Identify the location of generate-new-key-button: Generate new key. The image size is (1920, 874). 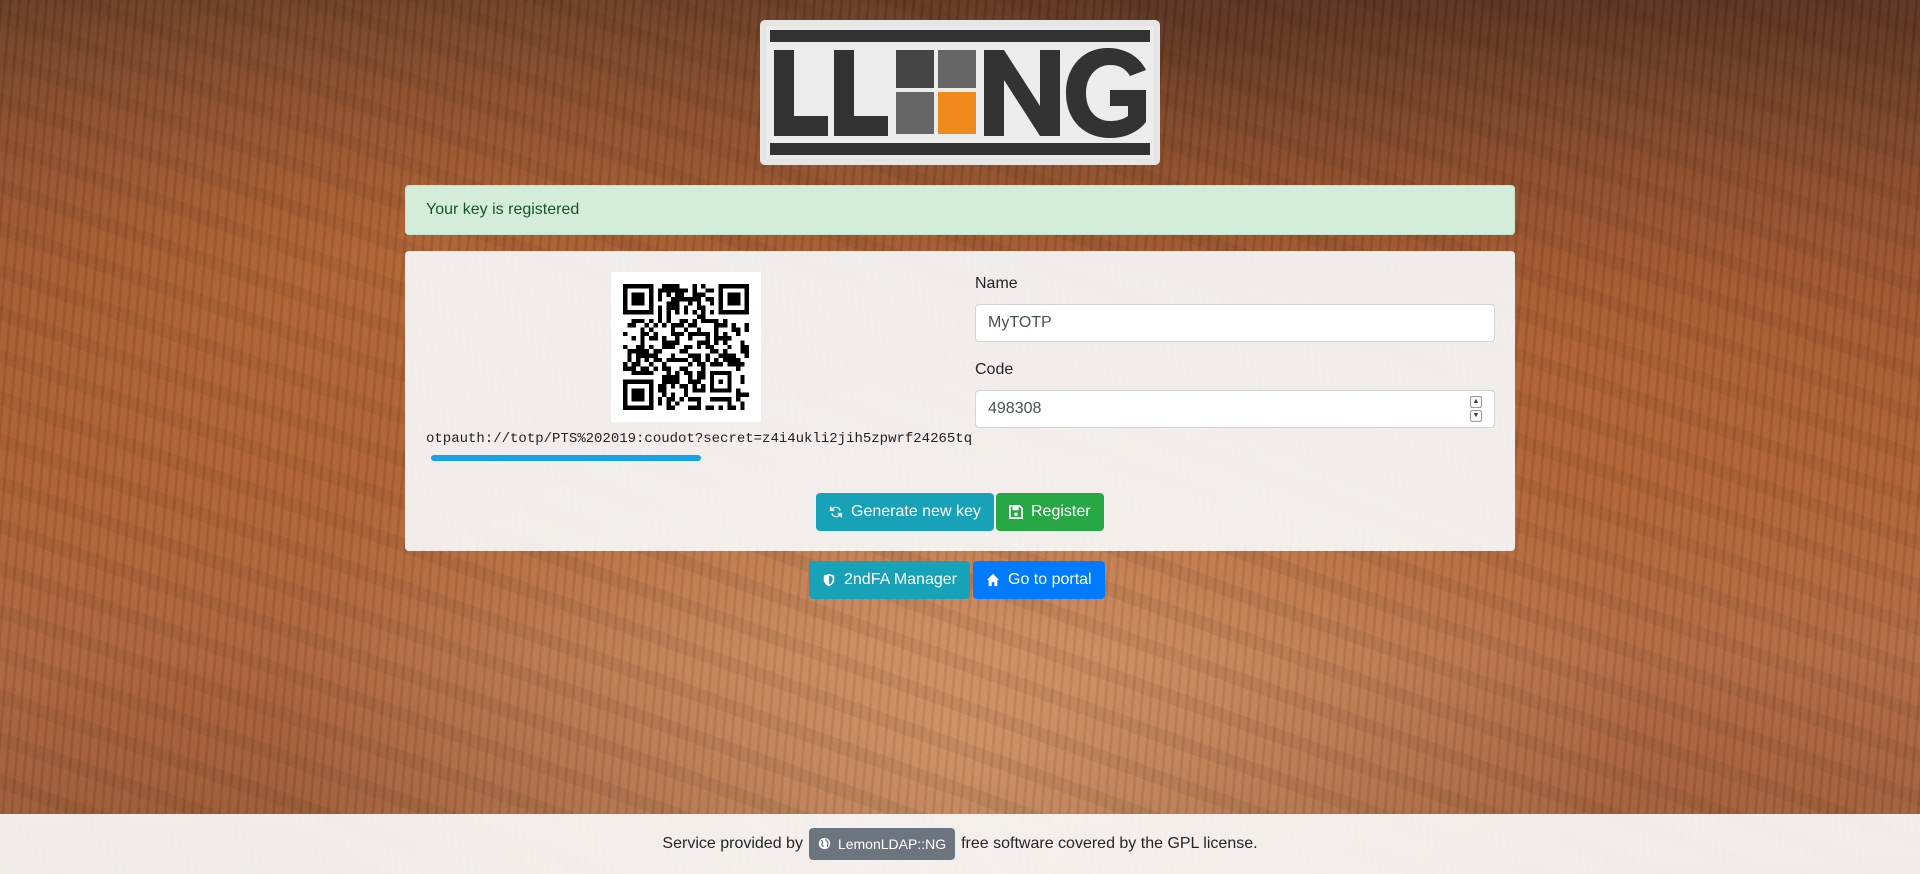
(905, 512).